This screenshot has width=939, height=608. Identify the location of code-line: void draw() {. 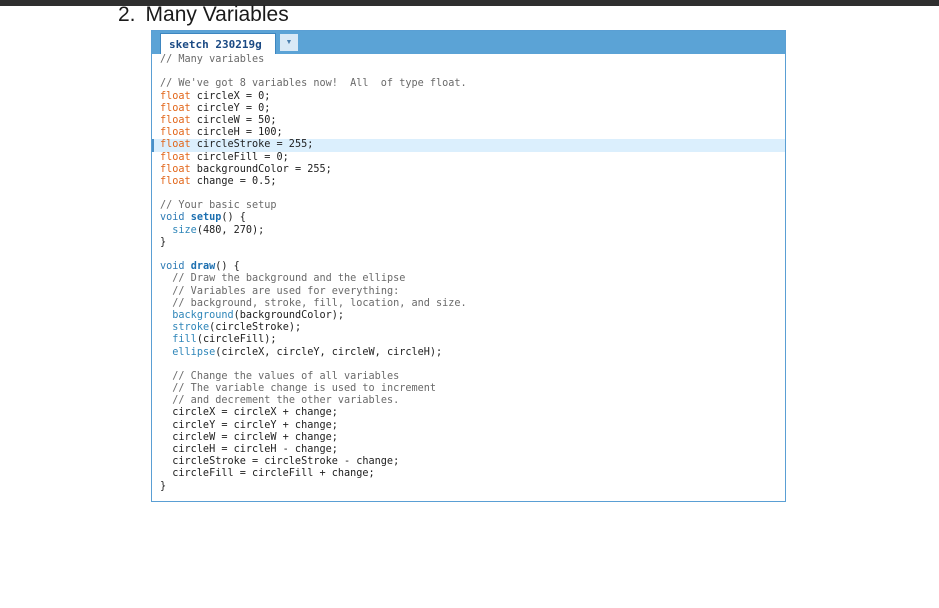
(200, 267).